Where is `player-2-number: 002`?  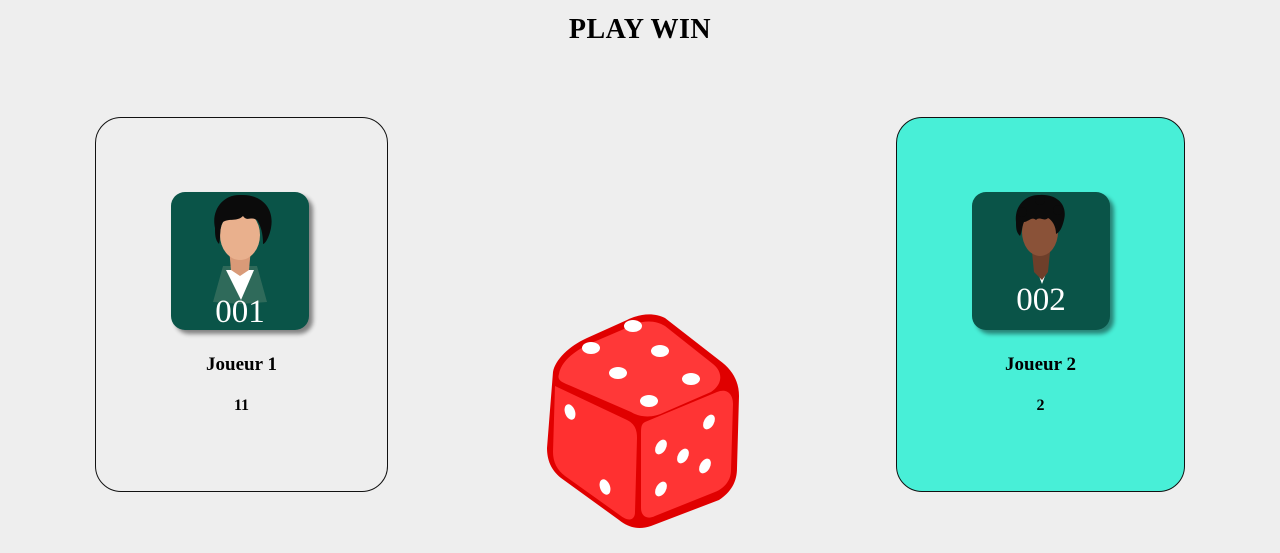
player-2-number: 002 is located at coordinates (1041, 300).